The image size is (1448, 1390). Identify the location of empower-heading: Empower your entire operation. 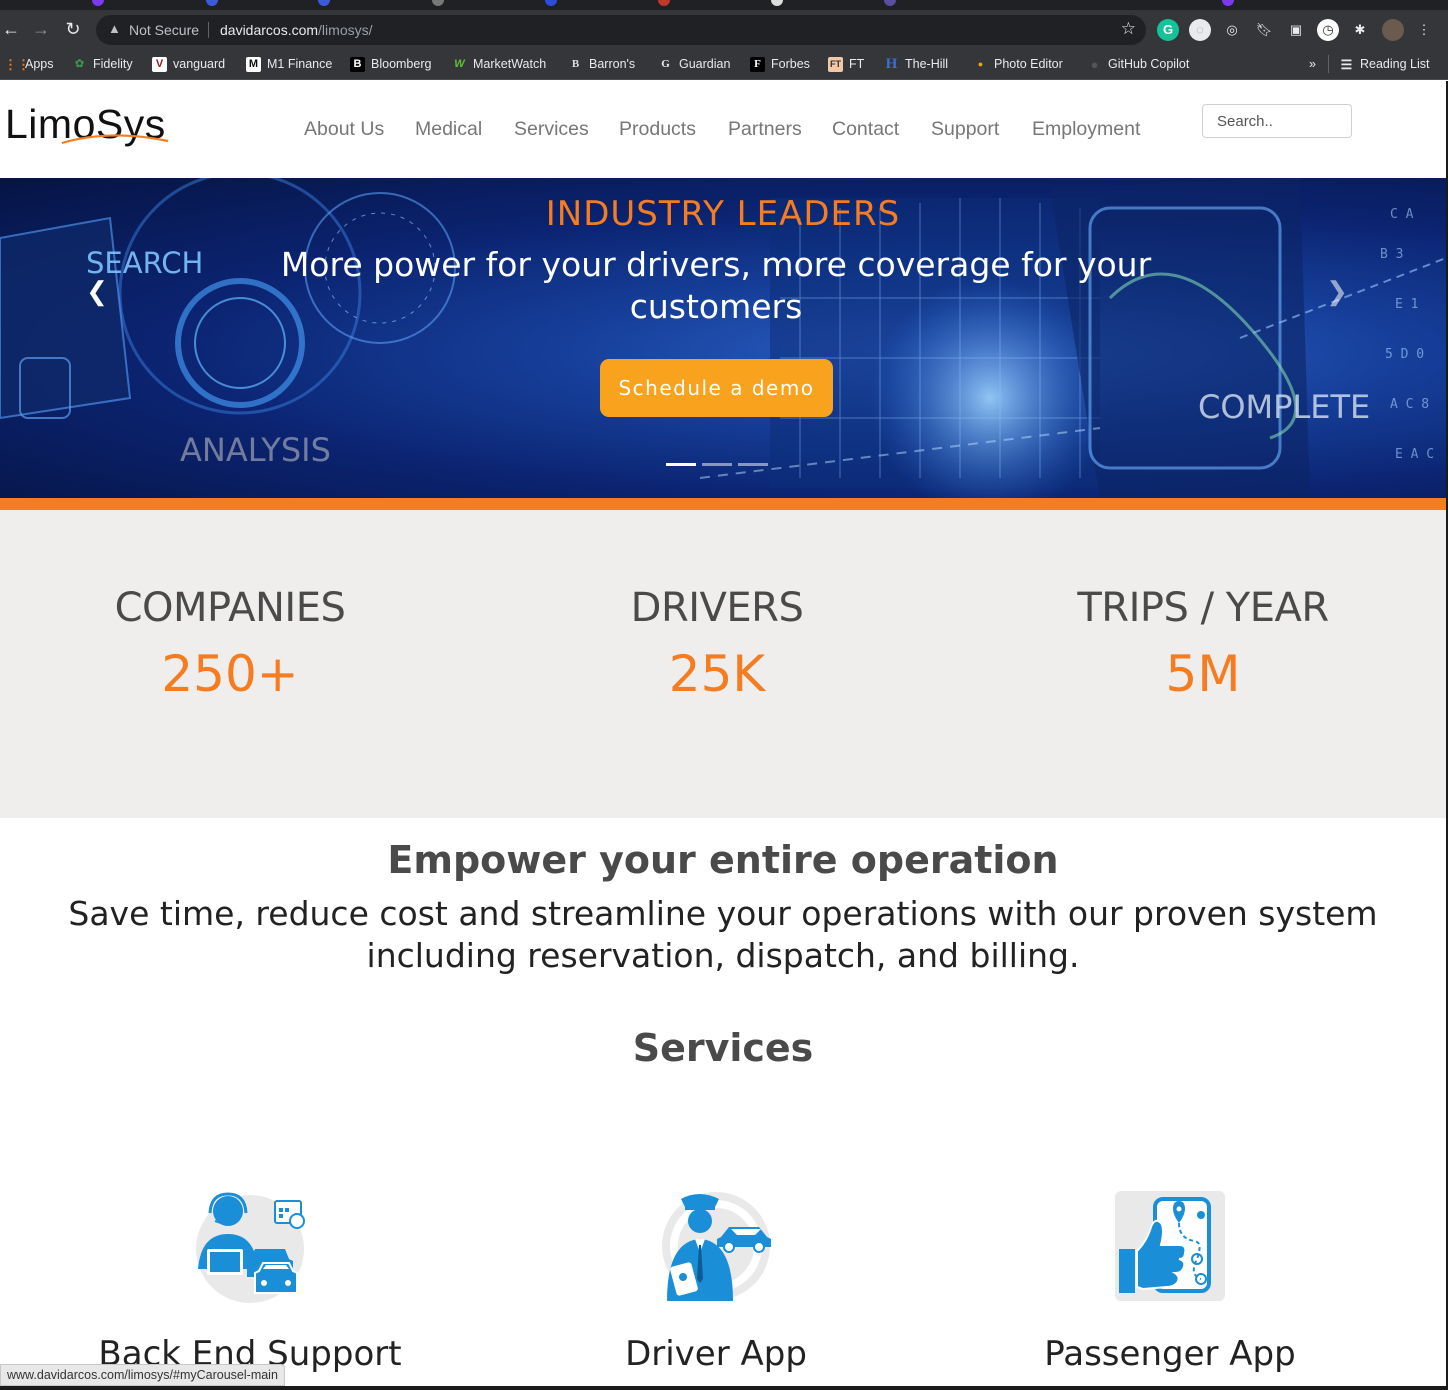
(723, 860).